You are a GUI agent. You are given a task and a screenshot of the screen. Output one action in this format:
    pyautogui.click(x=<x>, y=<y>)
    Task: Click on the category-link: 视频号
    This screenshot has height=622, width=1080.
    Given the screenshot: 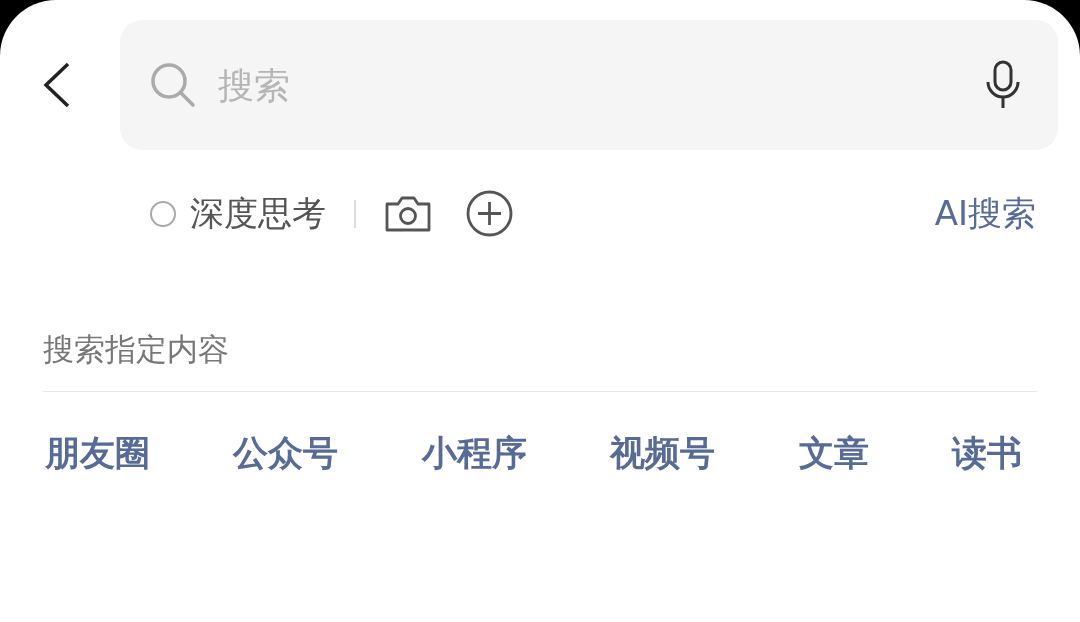 What is the action you would take?
    pyautogui.click(x=663, y=453)
    